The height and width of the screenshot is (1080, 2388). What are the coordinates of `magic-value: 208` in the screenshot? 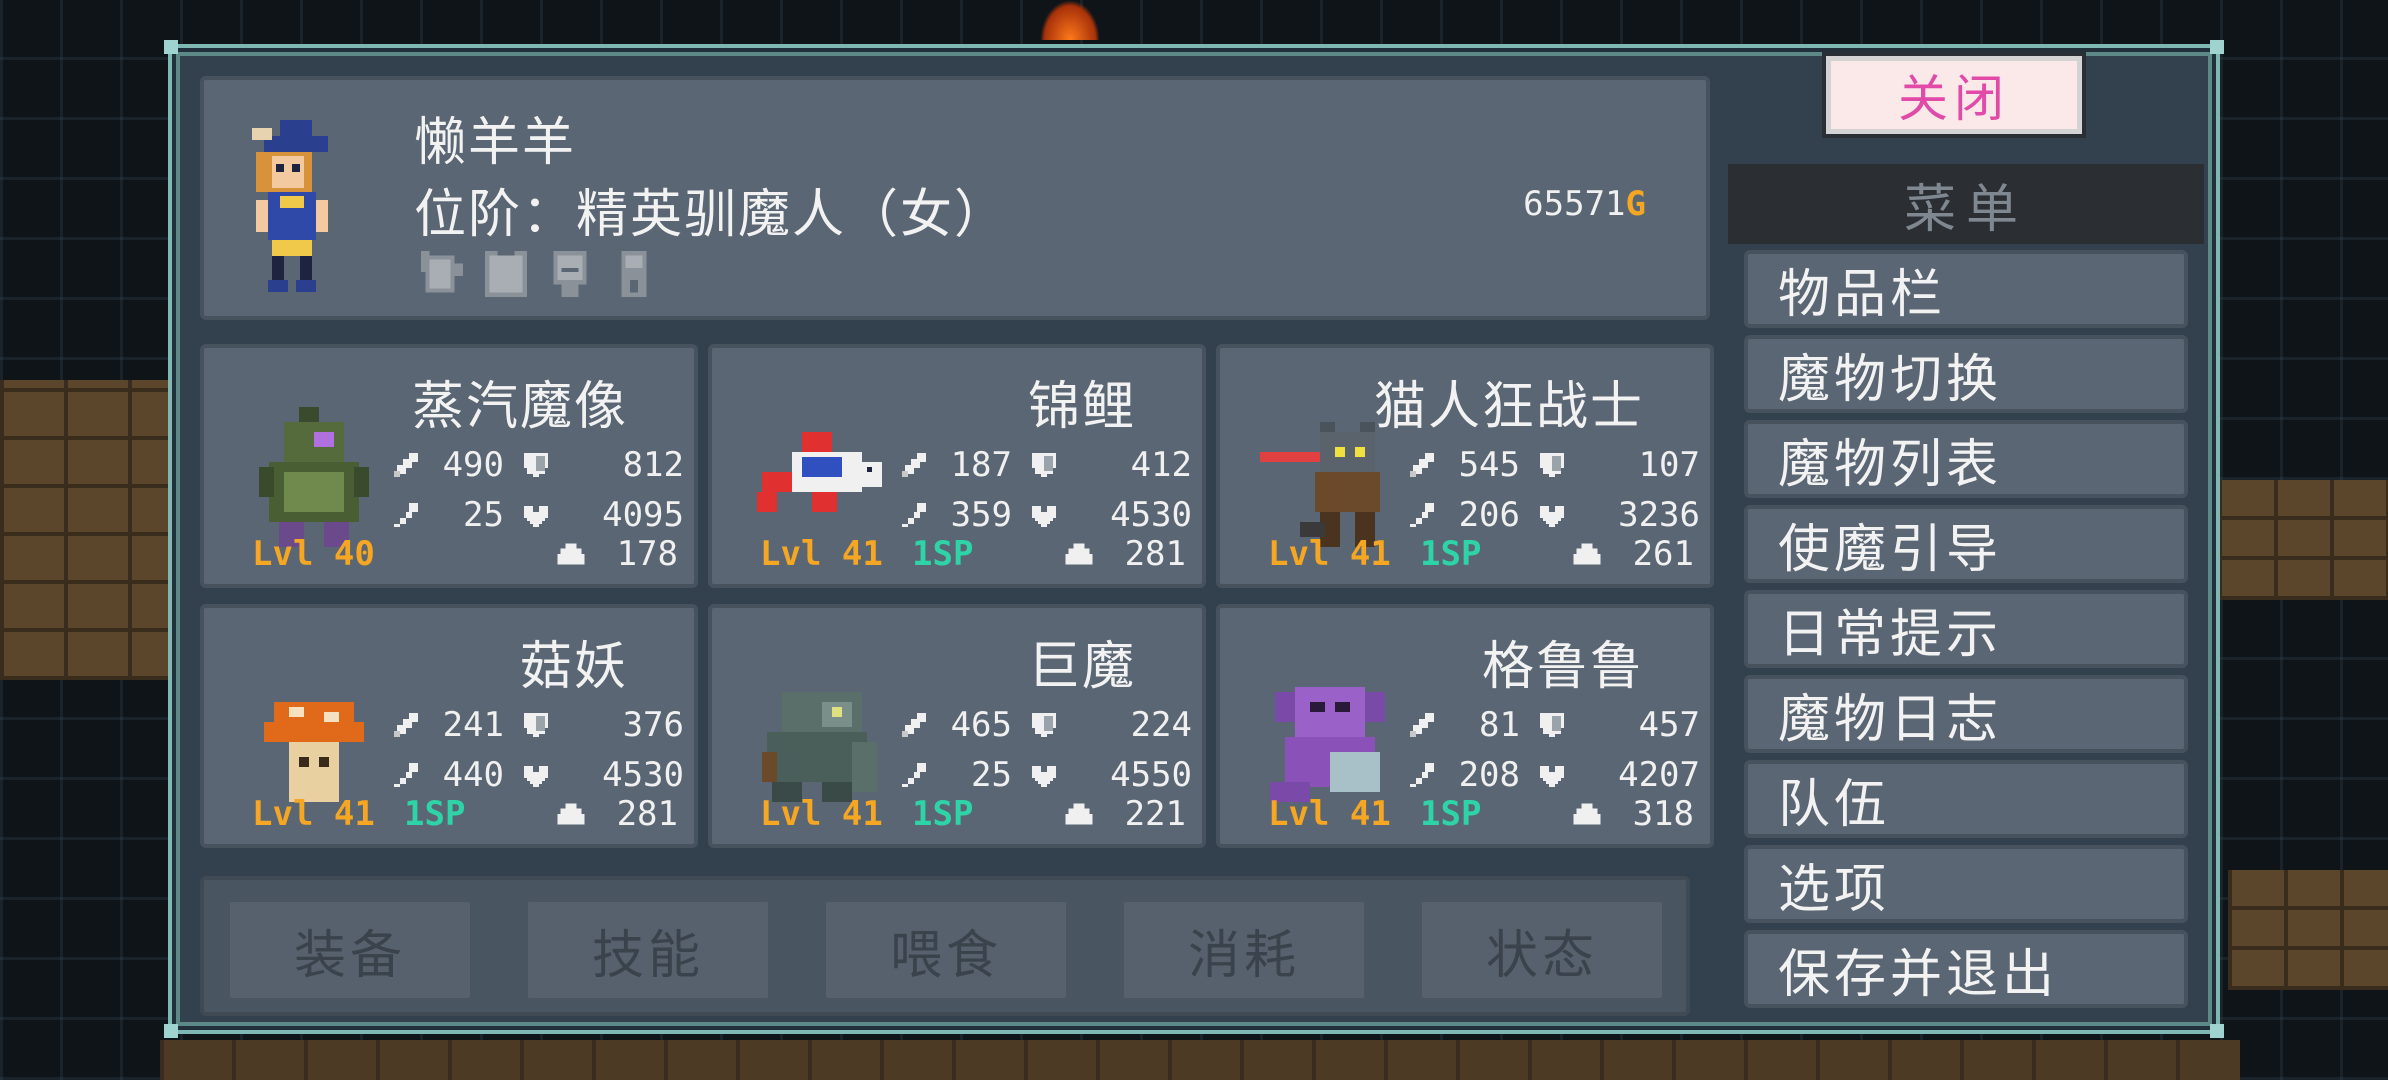 It's located at (1489, 775).